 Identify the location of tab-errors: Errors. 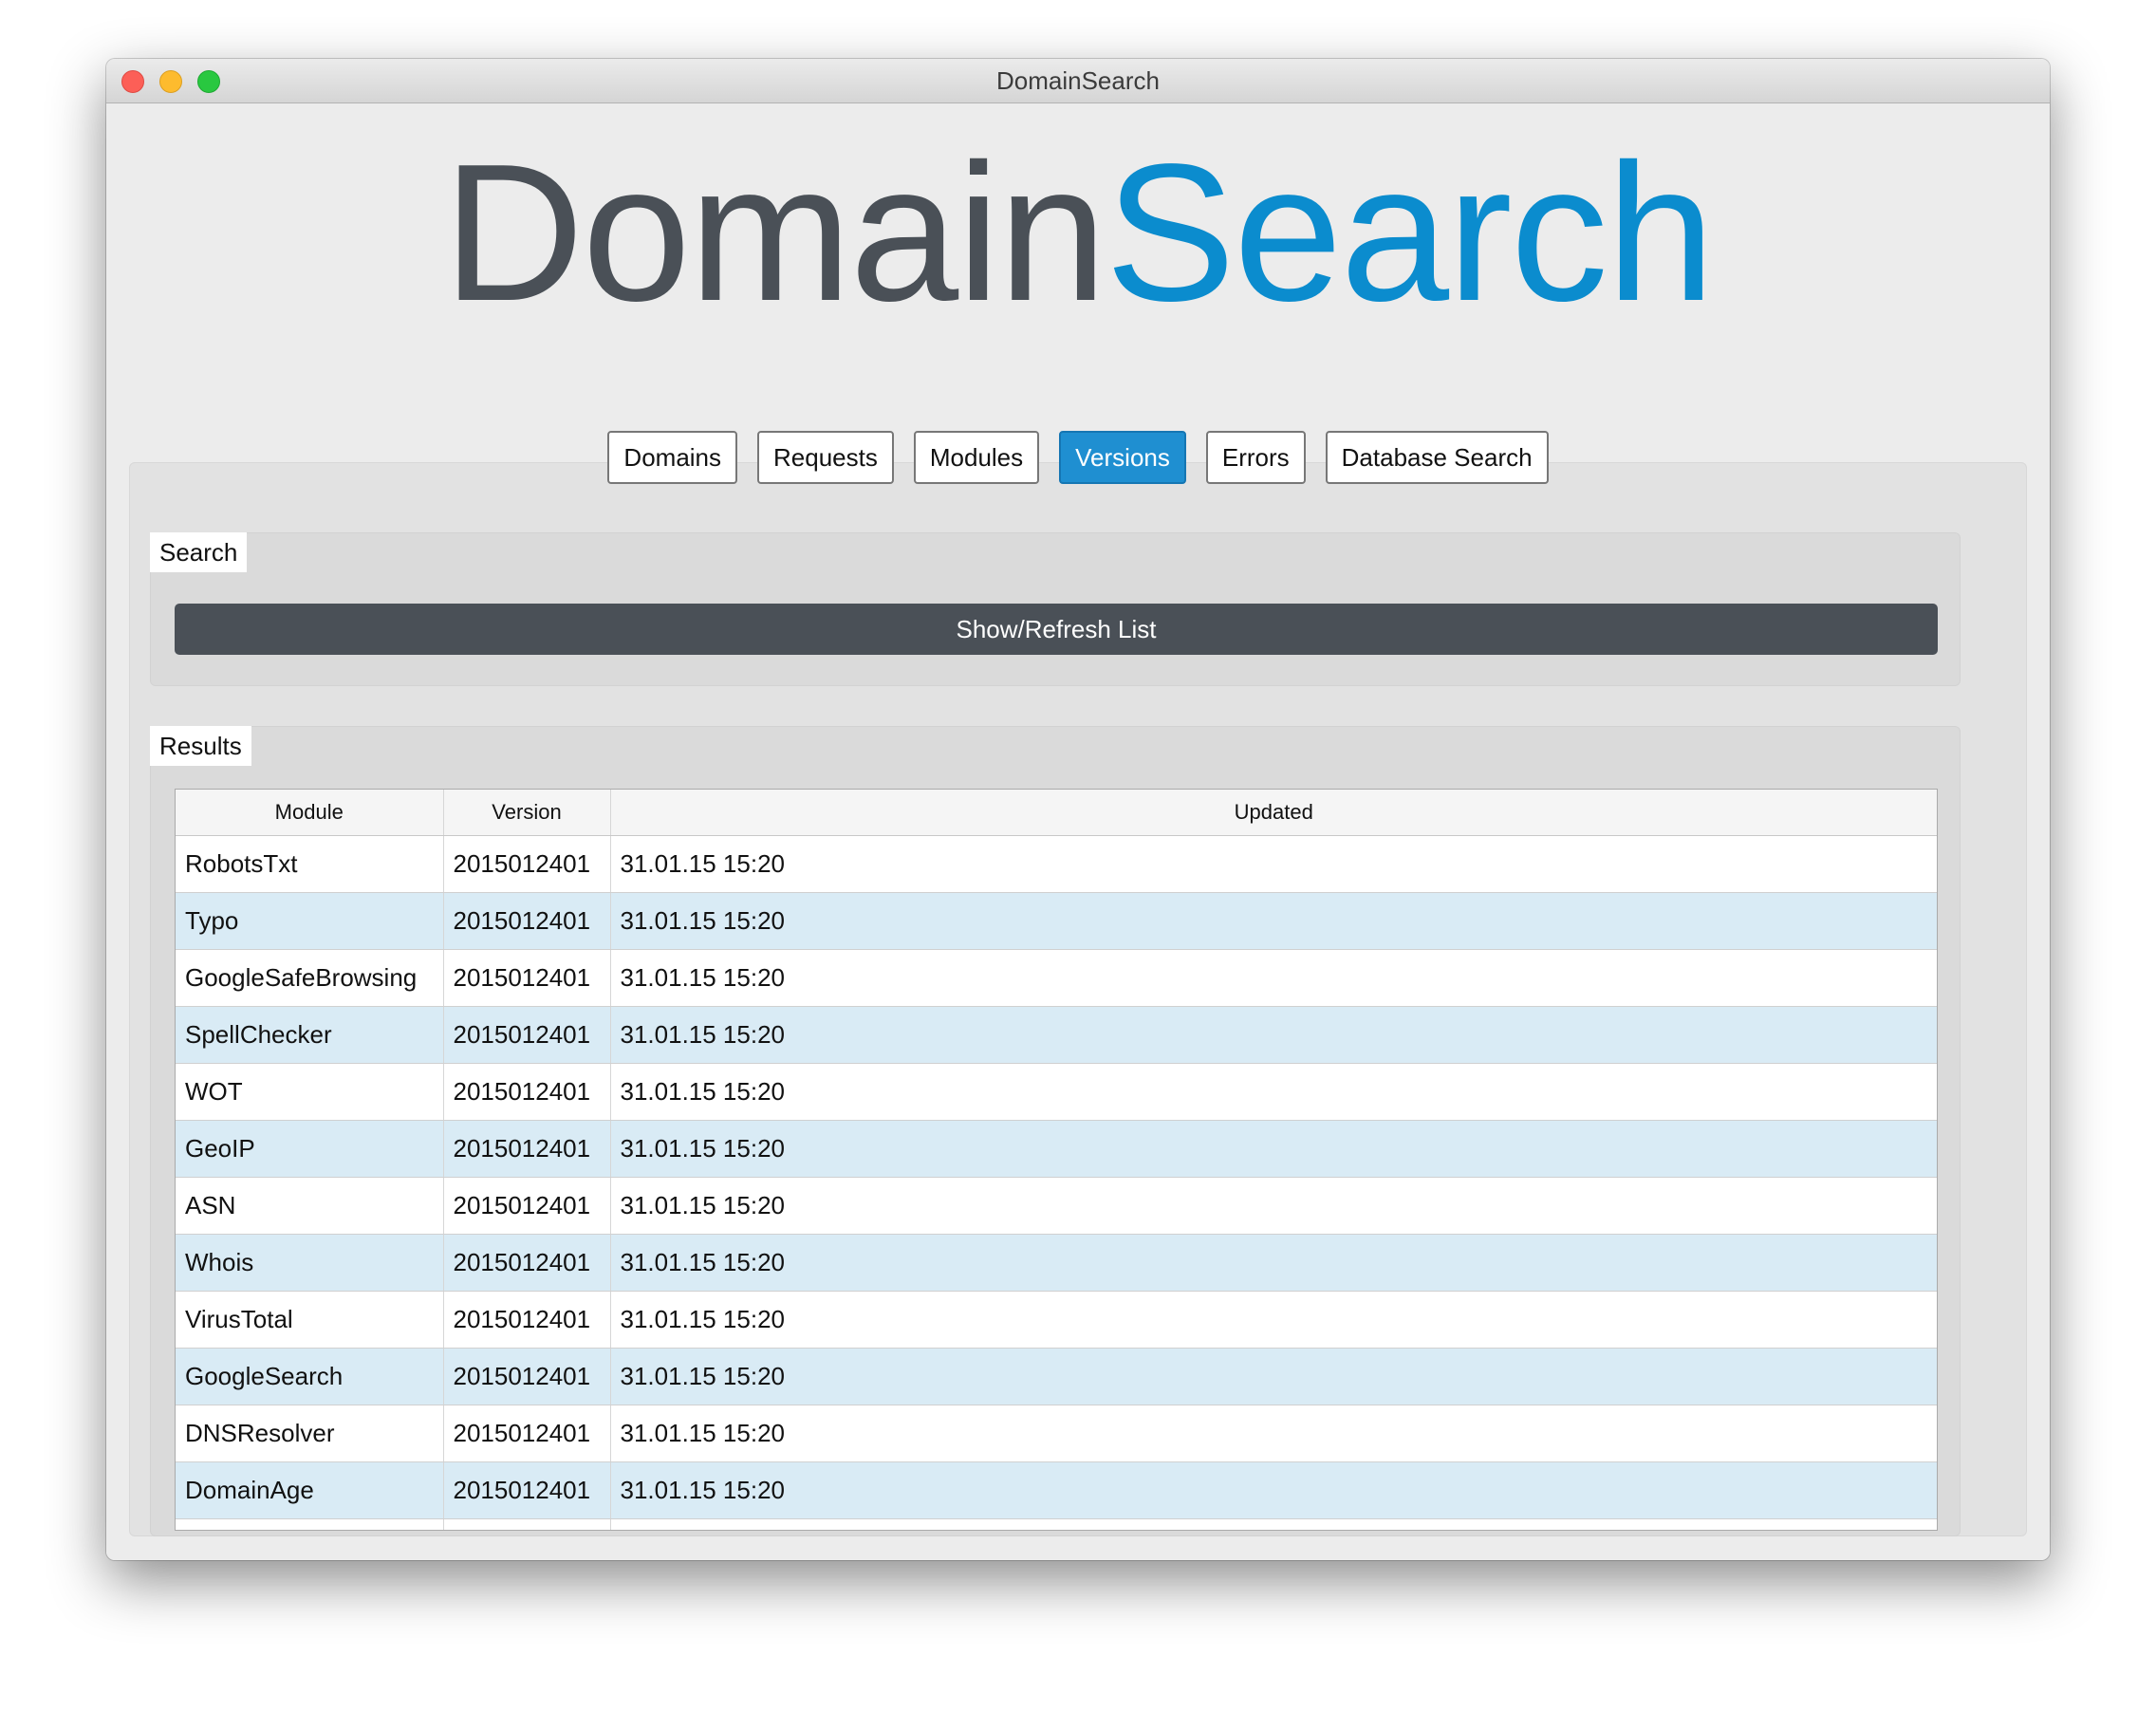
(1255, 458).